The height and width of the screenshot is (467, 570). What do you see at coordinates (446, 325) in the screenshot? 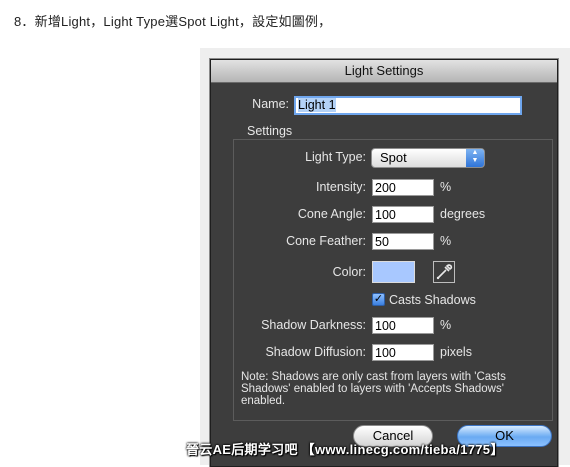
I see `shadow-darkness-unit: %` at bounding box center [446, 325].